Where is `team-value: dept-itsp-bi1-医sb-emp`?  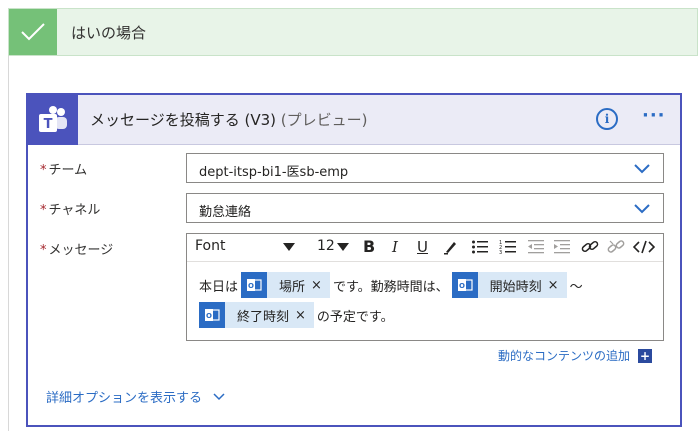 team-value: dept-itsp-bi1-医sb-emp is located at coordinates (274, 172).